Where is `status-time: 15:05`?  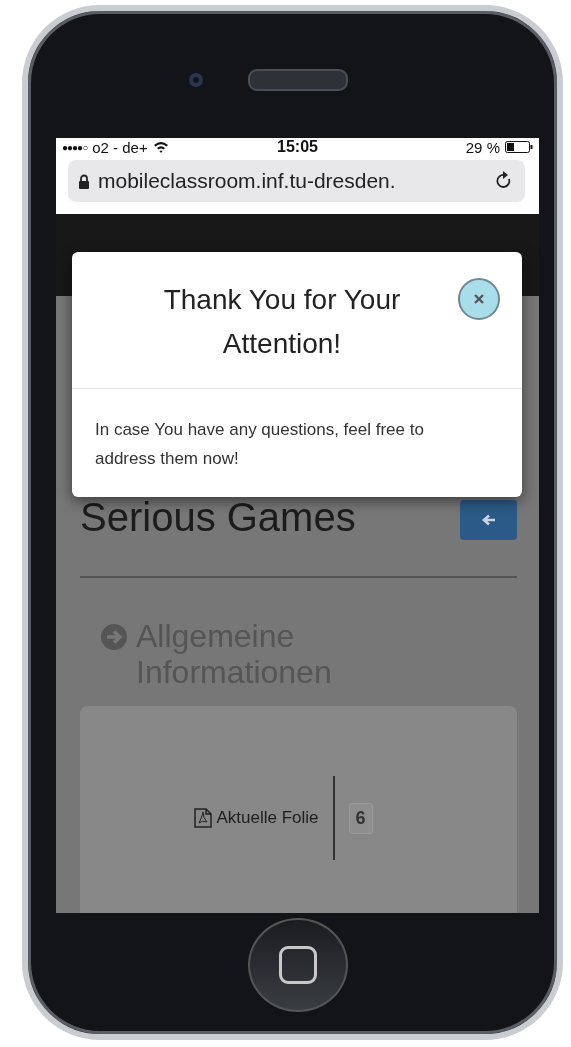 status-time: 15:05 is located at coordinates (297, 147).